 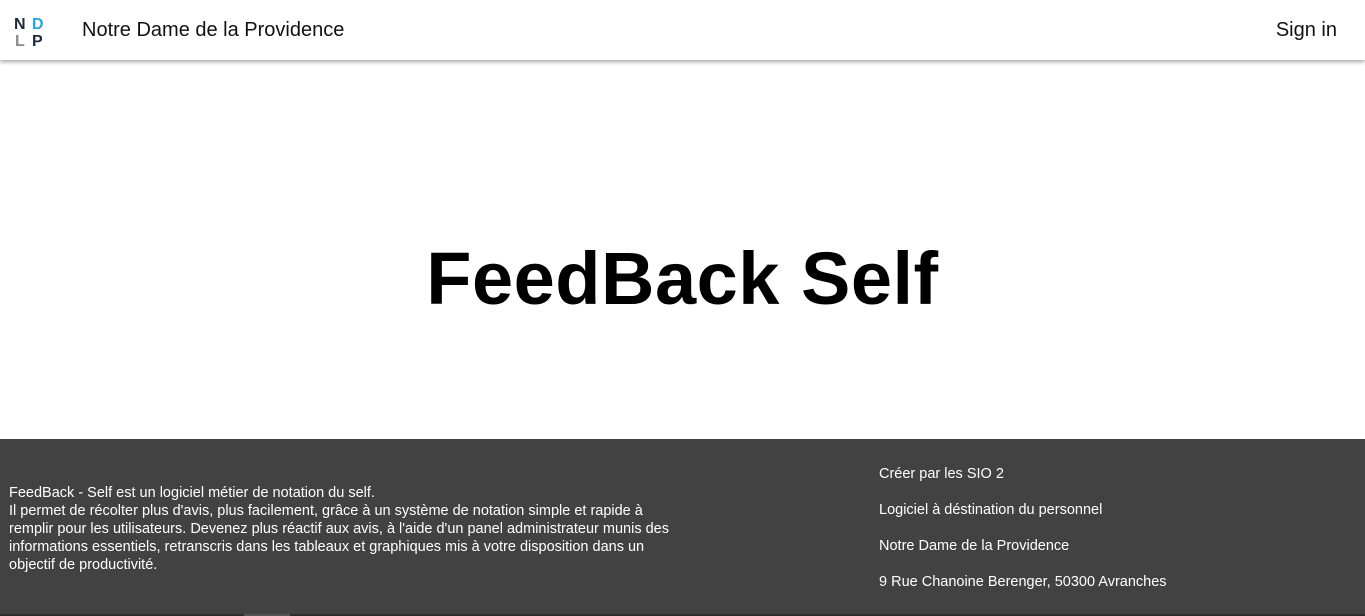 What do you see at coordinates (38, 24) in the screenshot?
I see `logo-letter-d: D` at bounding box center [38, 24].